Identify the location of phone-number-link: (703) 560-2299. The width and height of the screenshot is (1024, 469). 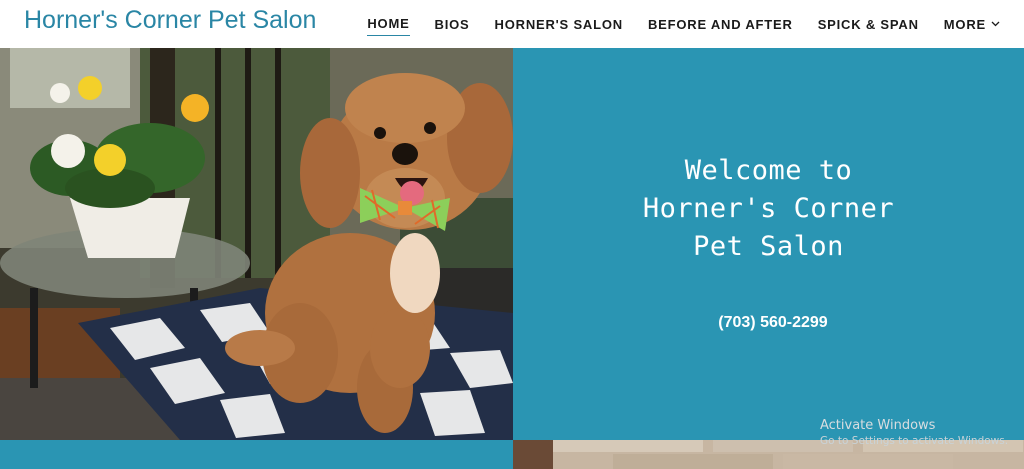
(768, 323).